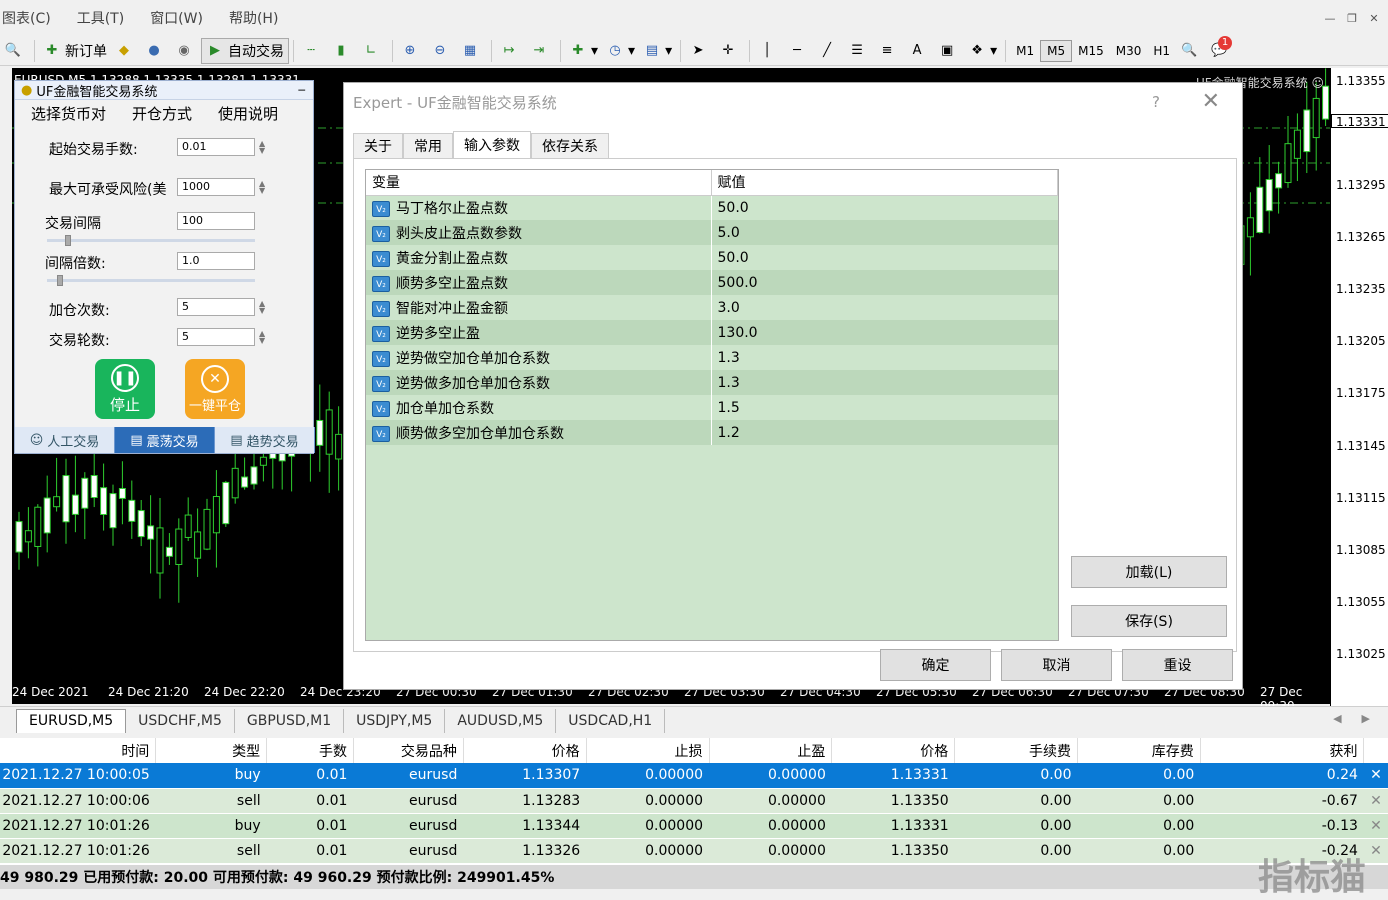  Describe the element at coordinates (412, 51) in the screenshot. I see `zoom-in-button: ⊕` at that location.